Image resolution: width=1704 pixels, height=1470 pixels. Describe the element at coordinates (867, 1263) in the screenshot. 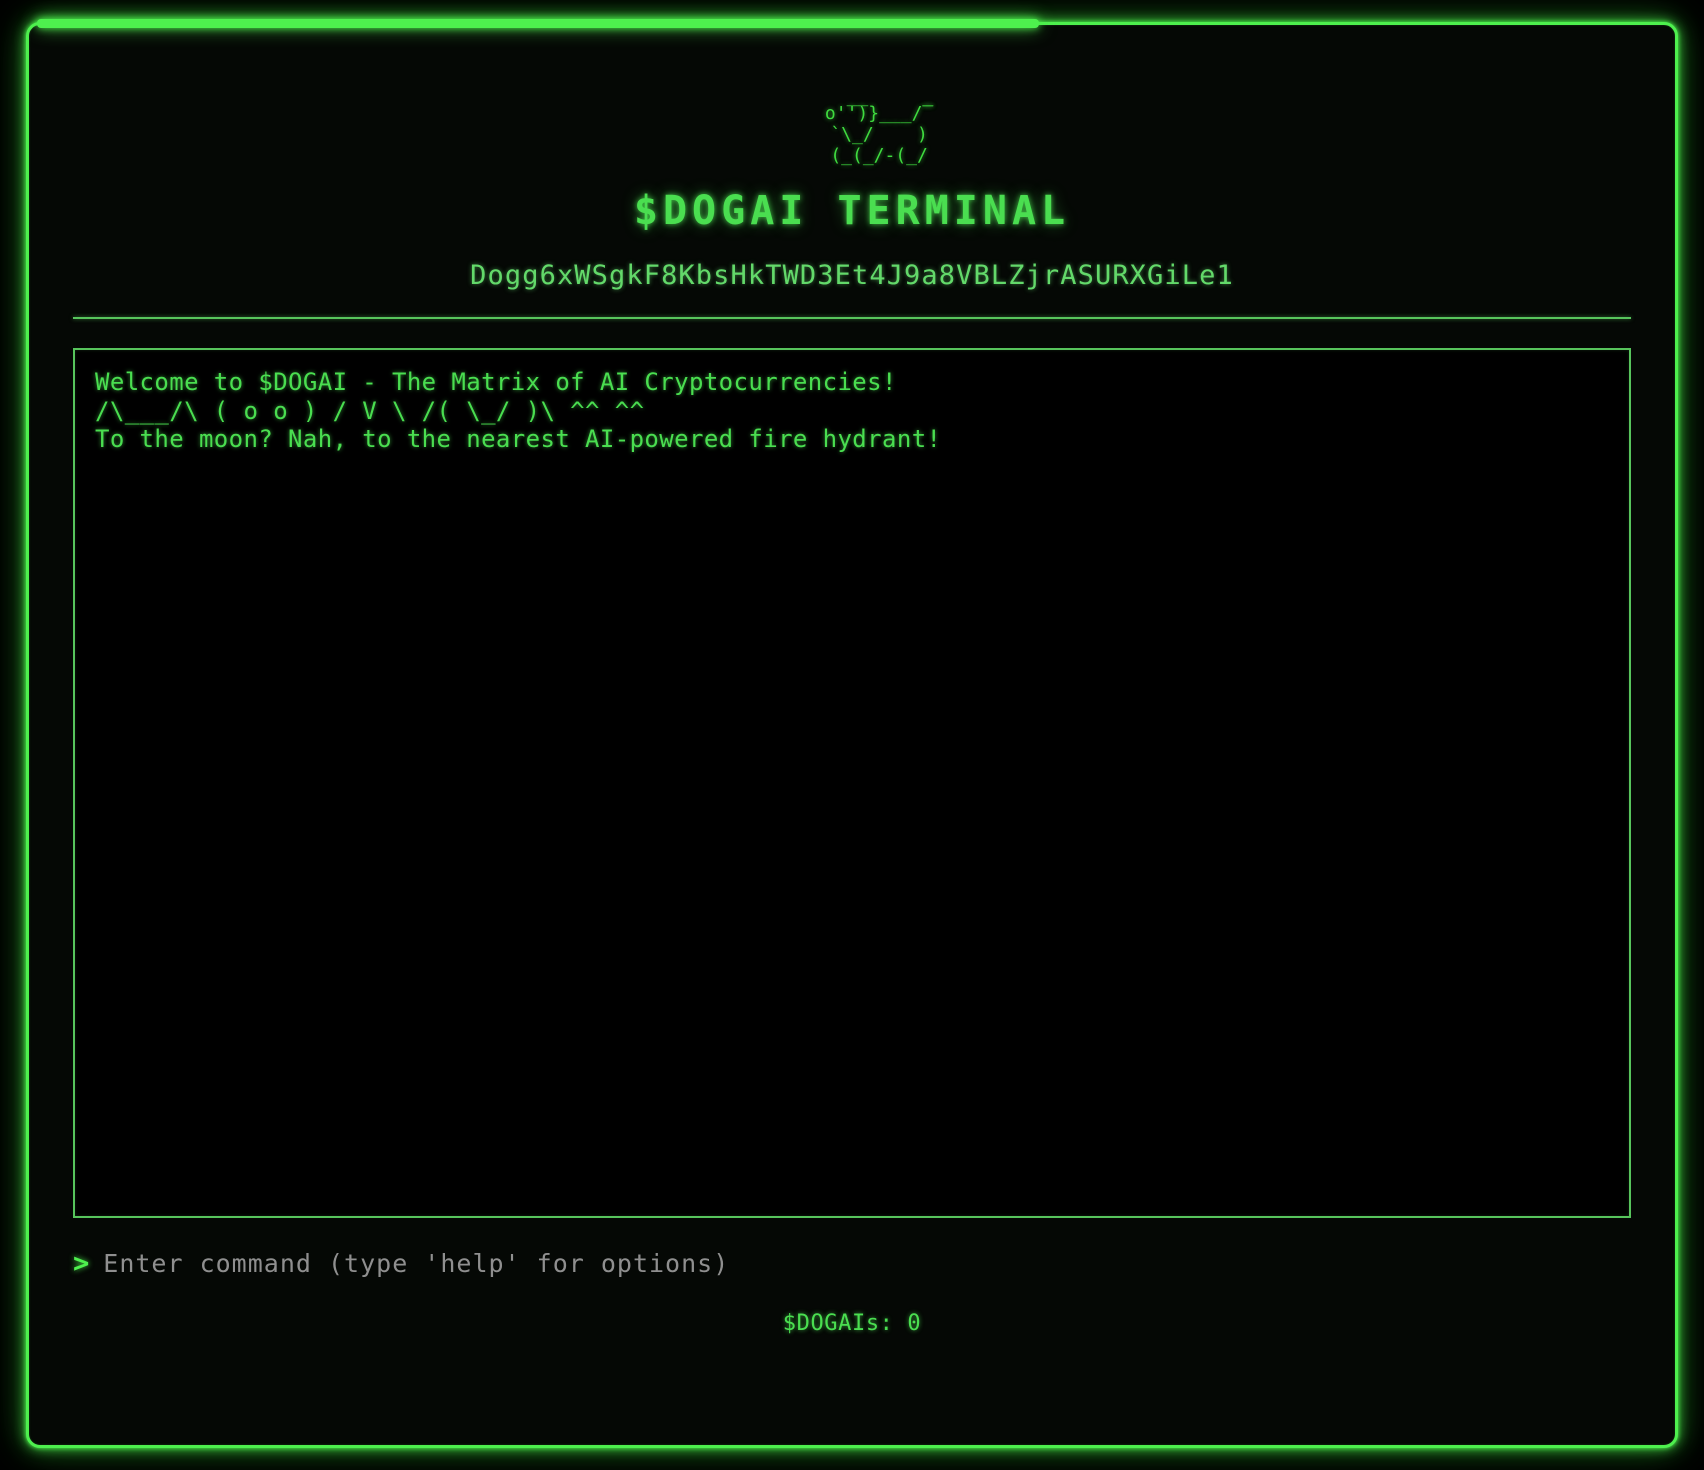

I see `command-input` at that location.